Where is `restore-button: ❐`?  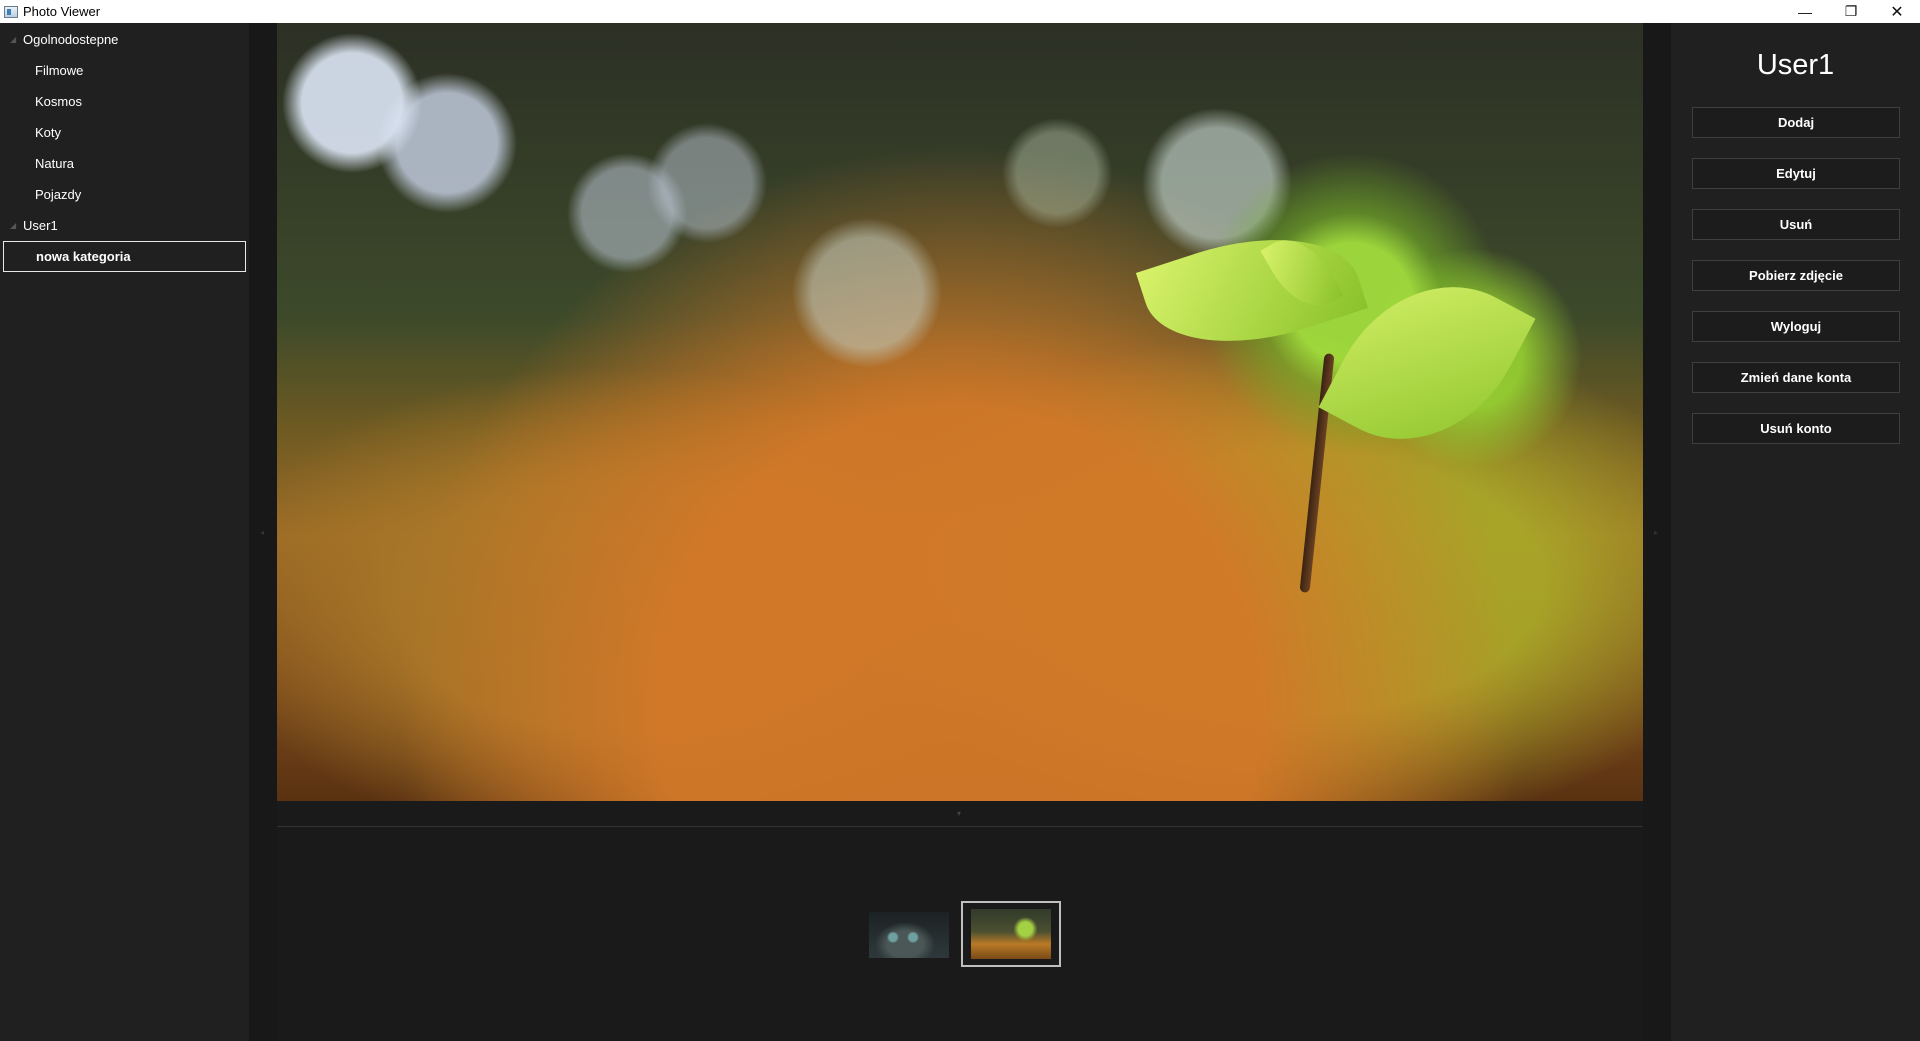
restore-button: ❐ is located at coordinates (1851, 11).